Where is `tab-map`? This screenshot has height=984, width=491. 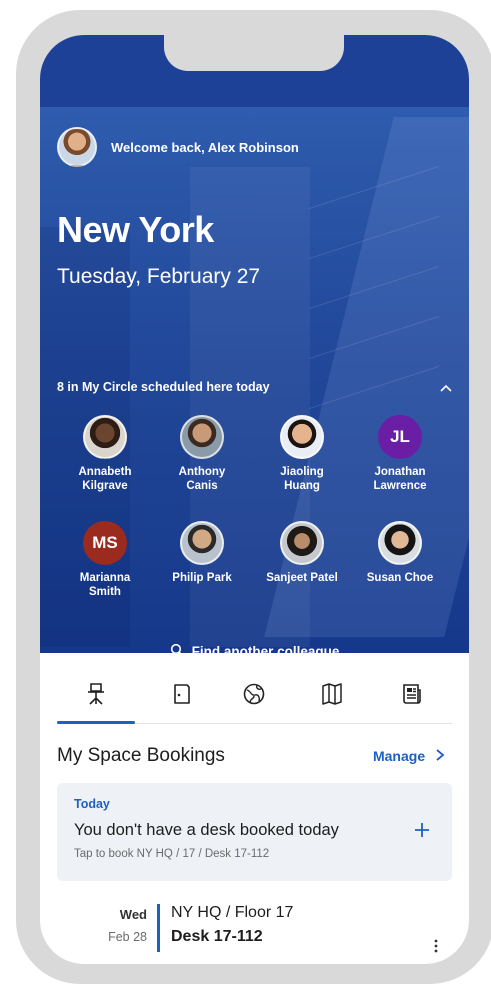 tab-map is located at coordinates (332, 696).